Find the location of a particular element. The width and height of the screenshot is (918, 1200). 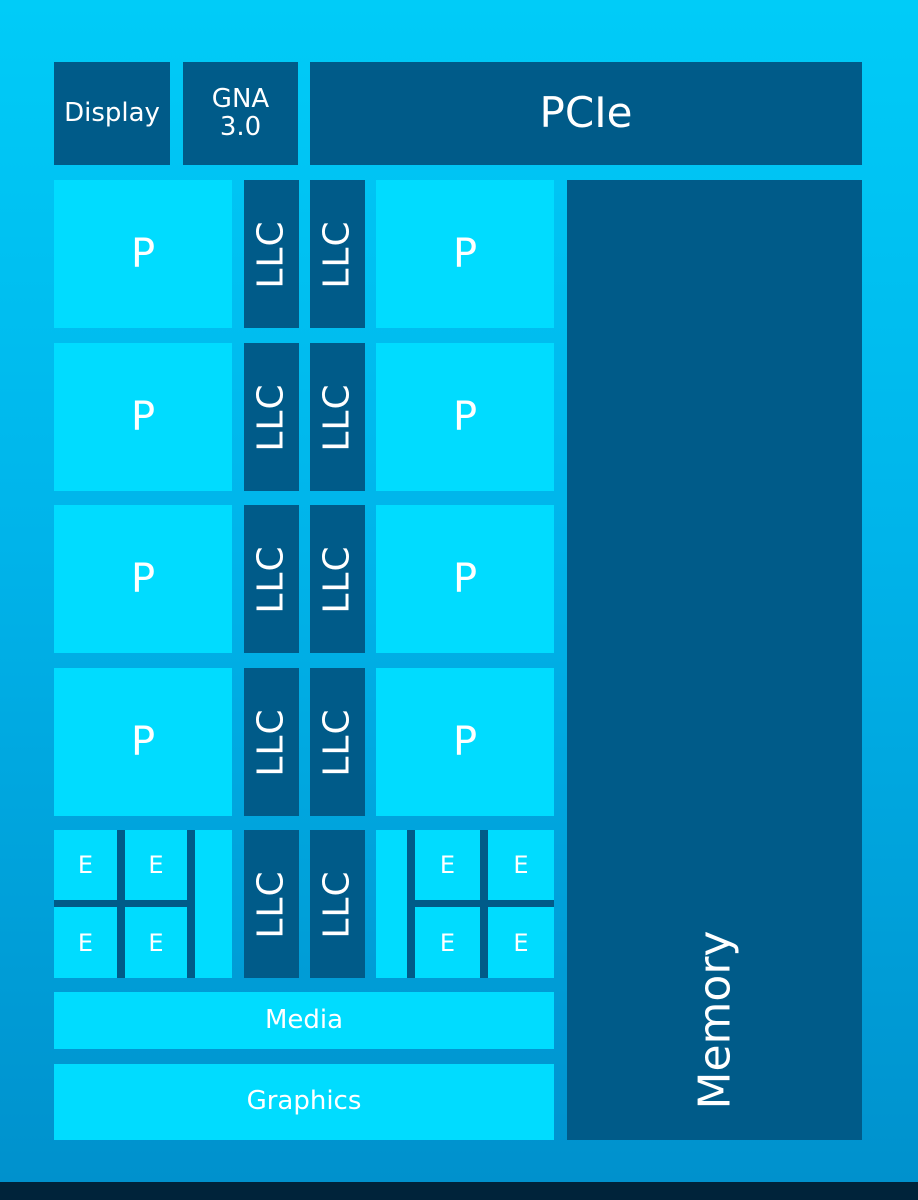

graphics-label: Graphics is located at coordinates (304, 1101).